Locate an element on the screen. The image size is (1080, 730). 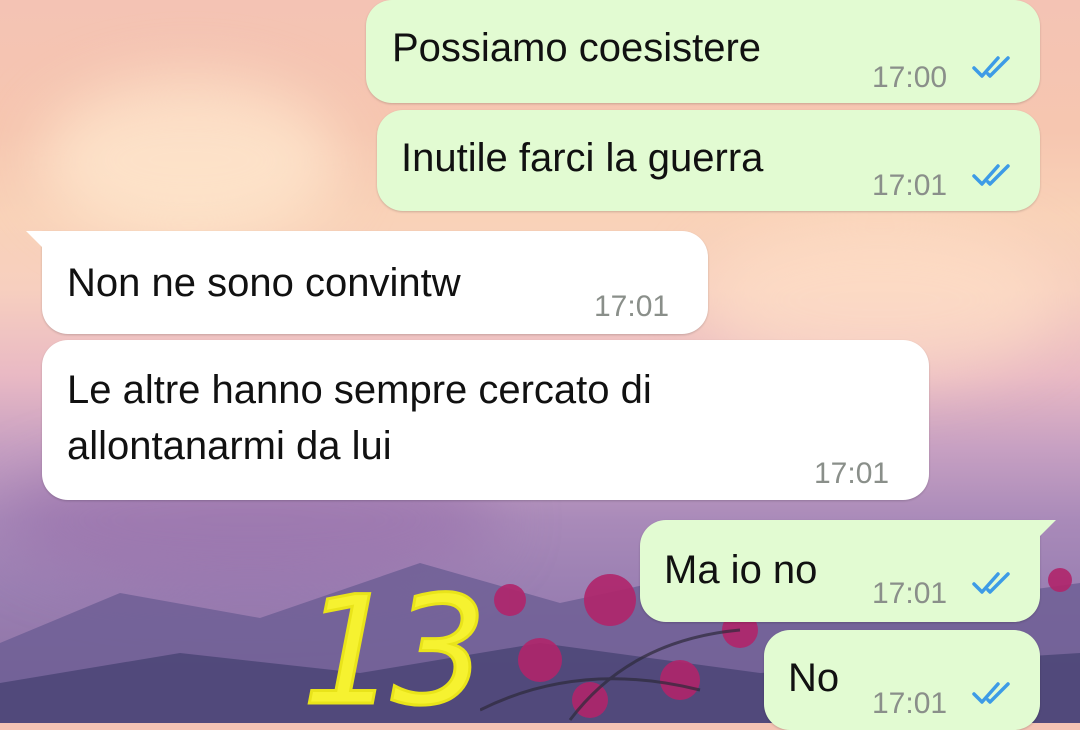
message-text-line-1: Le altre hanno sempre cercato di is located at coordinates (359, 390).